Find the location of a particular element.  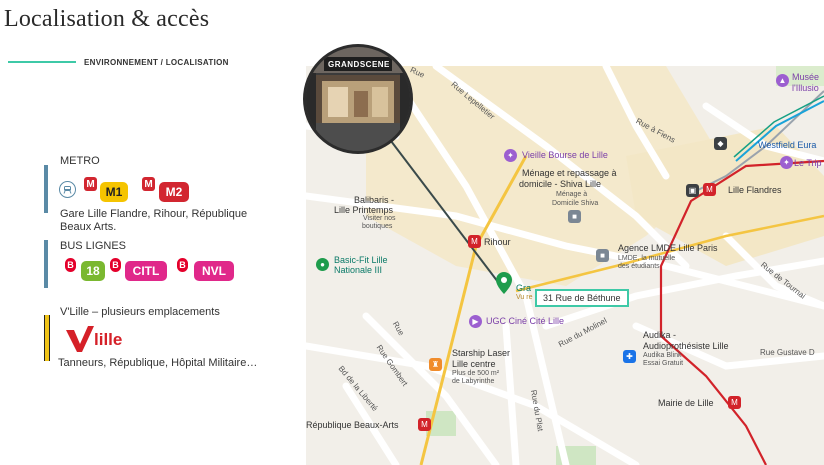

street-label: Rue Gustave D is located at coordinates (787, 352).